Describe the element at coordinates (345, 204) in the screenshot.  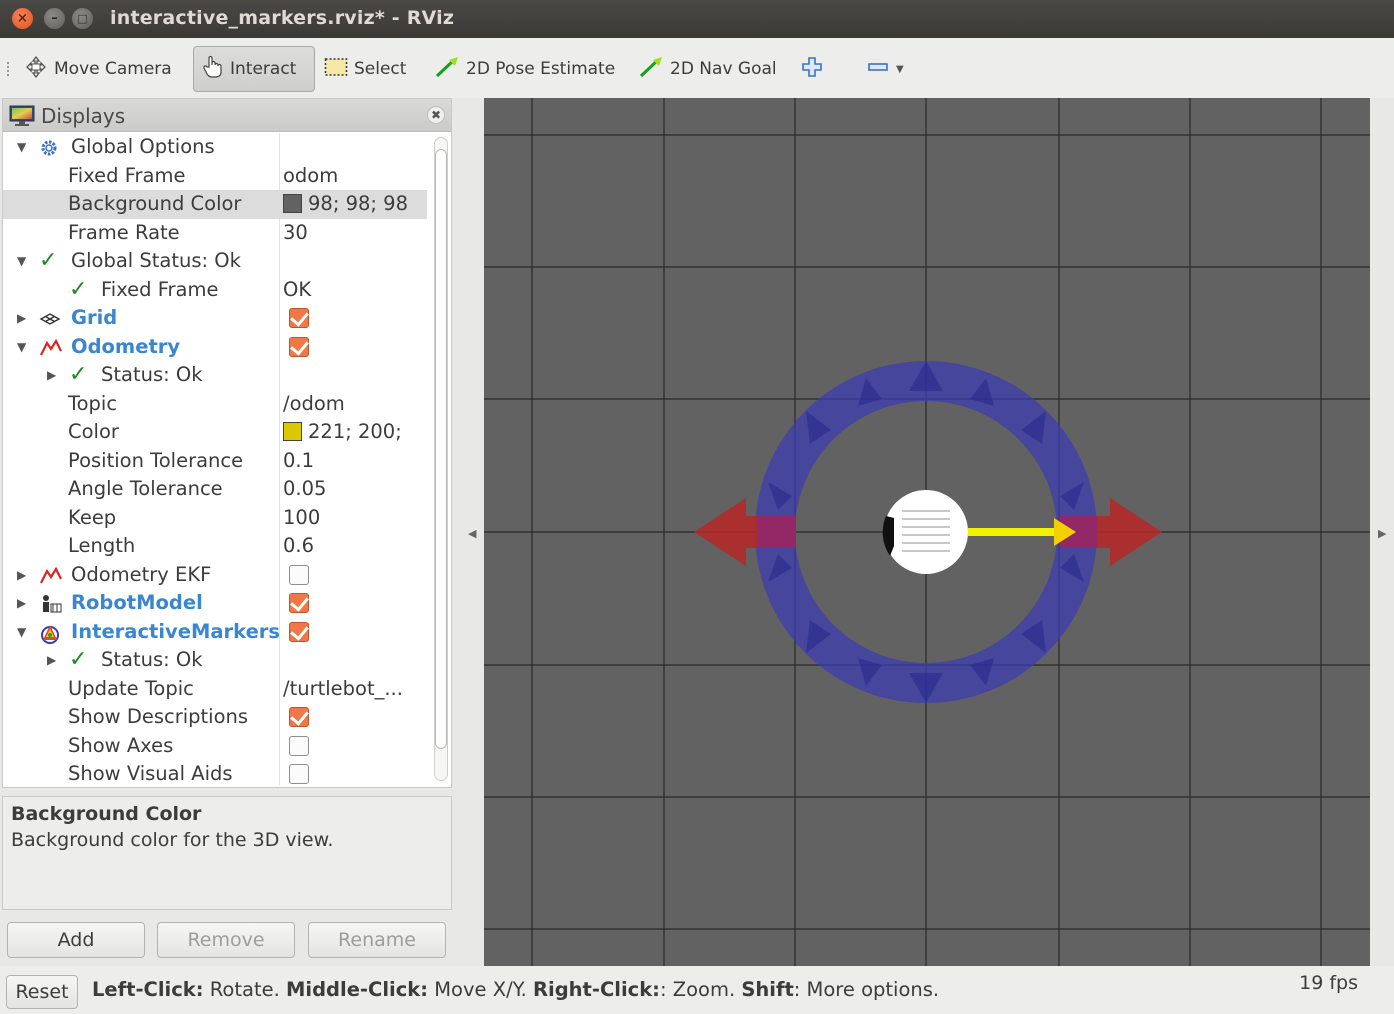
I see `tree-row-value: 98; 98; 98` at that location.